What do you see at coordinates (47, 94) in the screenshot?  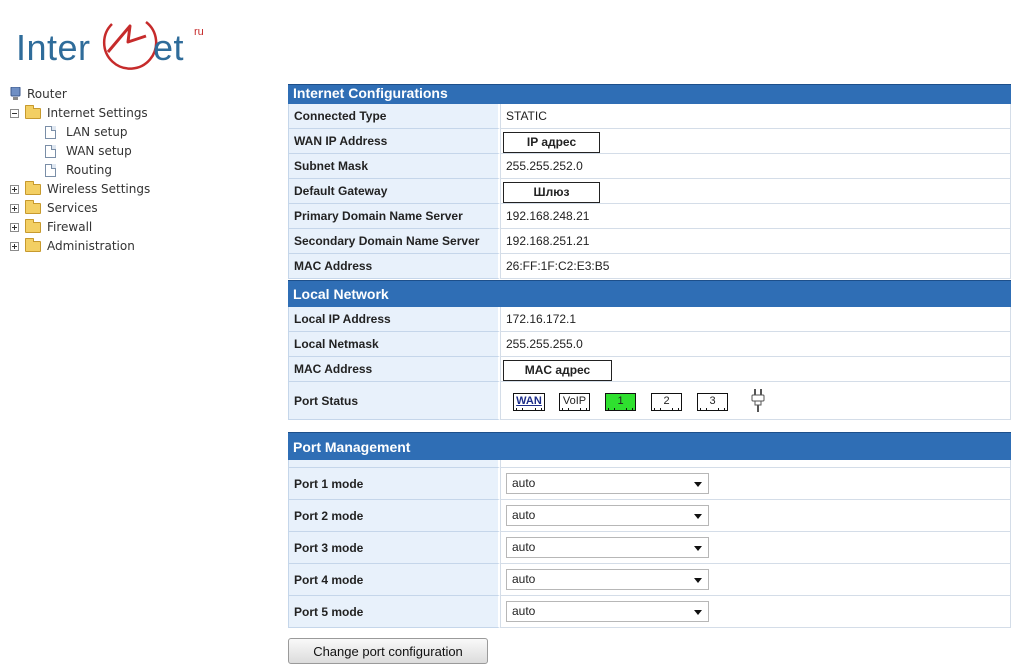 I see `tree-root-label: Router` at bounding box center [47, 94].